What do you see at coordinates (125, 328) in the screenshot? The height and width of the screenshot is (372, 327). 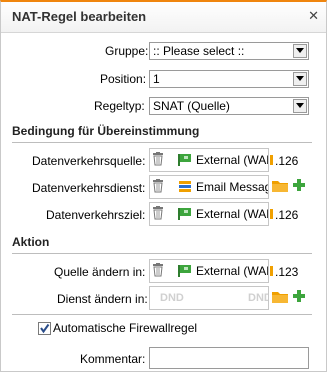 I see `firewall-label: Automatische Firewallregel` at bounding box center [125, 328].